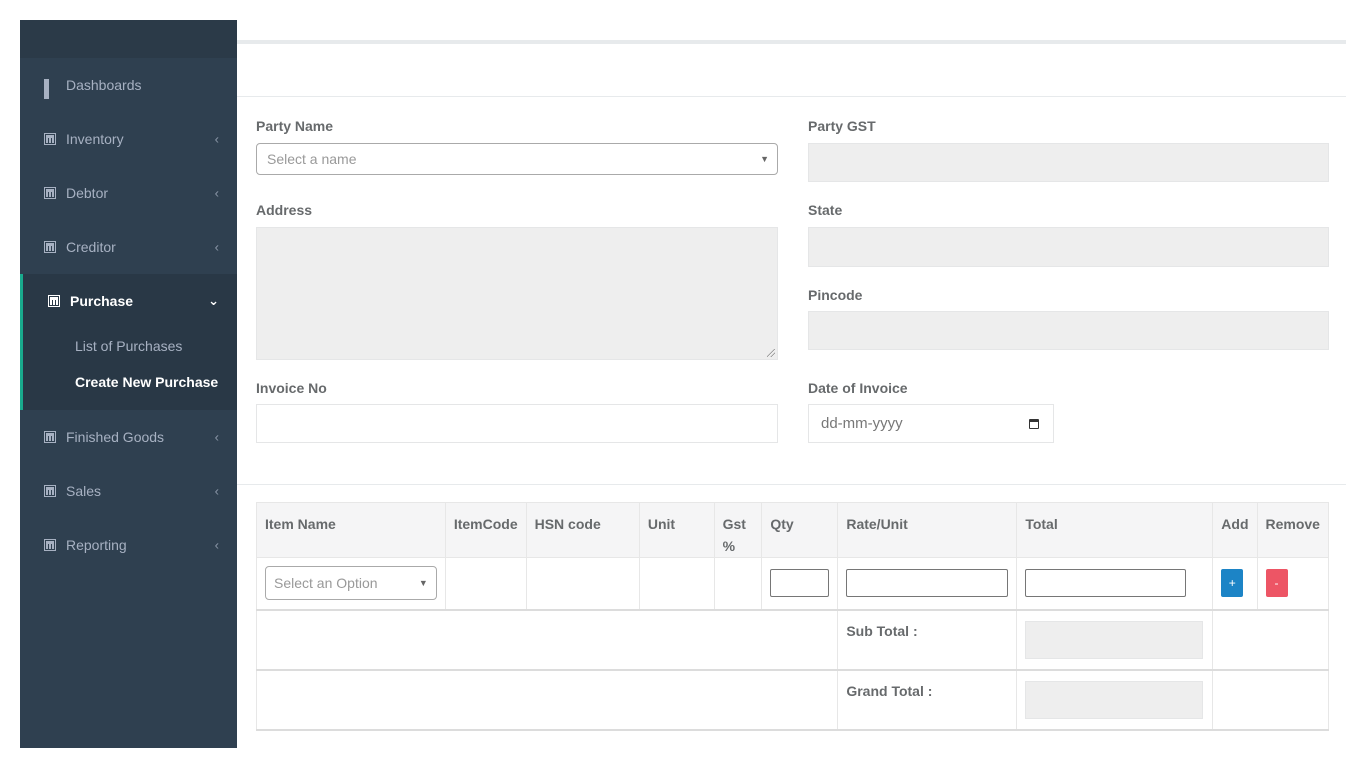  What do you see at coordinates (547, 640) in the screenshot?
I see `subtotal-spacer` at bounding box center [547, 640].